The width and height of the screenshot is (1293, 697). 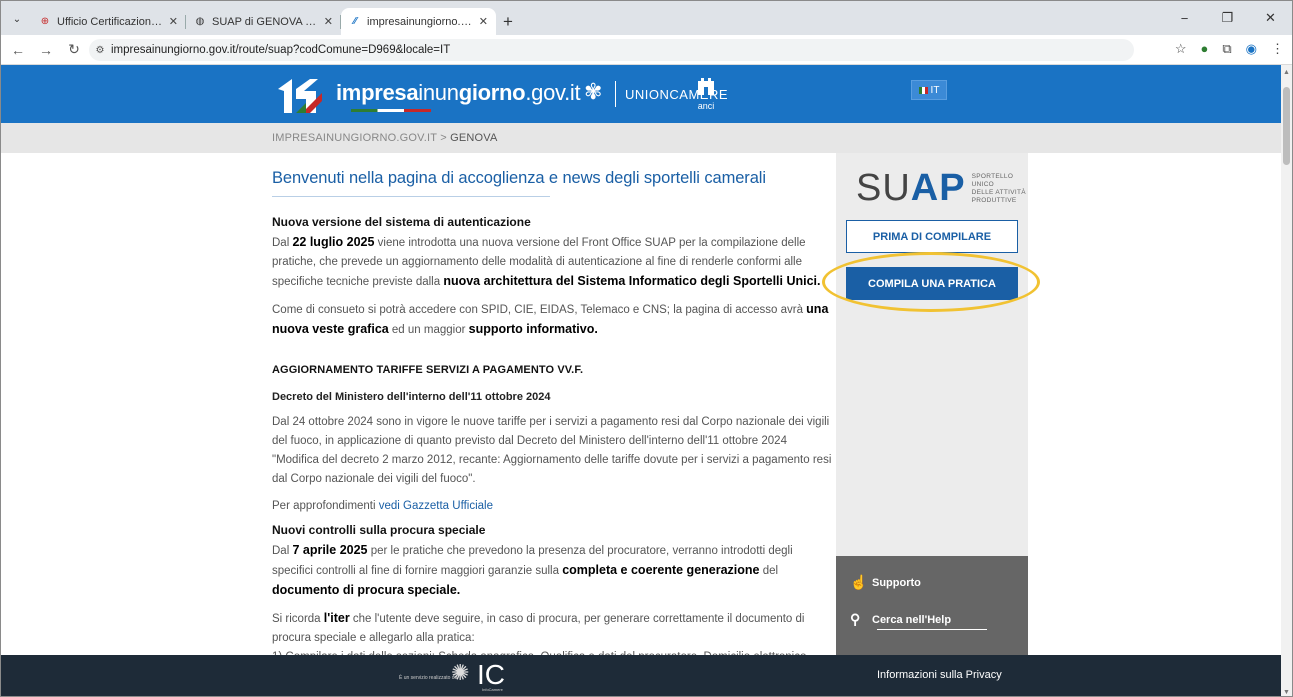 I want to click on tab-impresainungiorno: ⁄⁄ impresainungiorno.gov.it ✕, so click(x=418, y=21).